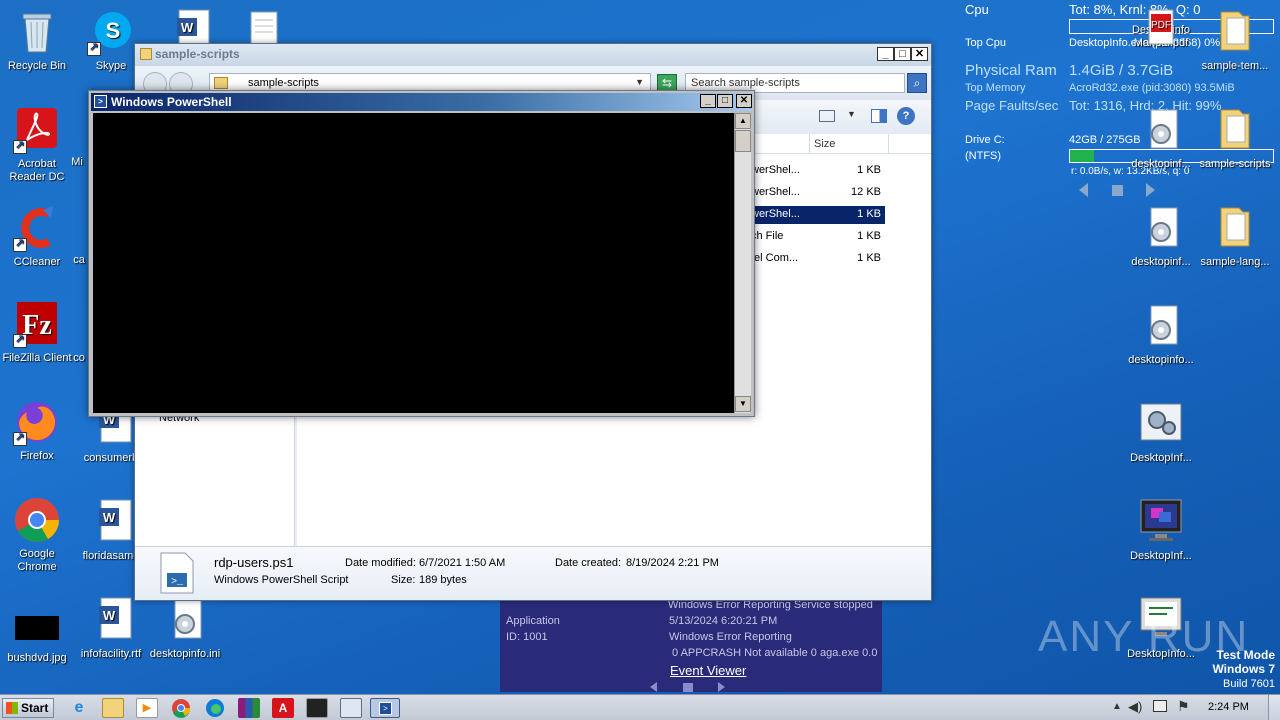 The height and width of the screenshot is (720, 1280). I want to click on event-stop-icon, so click(688, 687).